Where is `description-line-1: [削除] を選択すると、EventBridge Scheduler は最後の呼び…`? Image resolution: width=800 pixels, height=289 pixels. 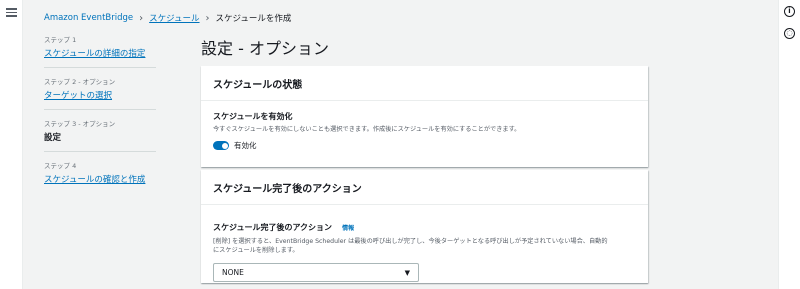 description-line-1: [削除] を選択すると、EventBridge Scheduler は最後の呼び… is located at coordinates (410, 241).